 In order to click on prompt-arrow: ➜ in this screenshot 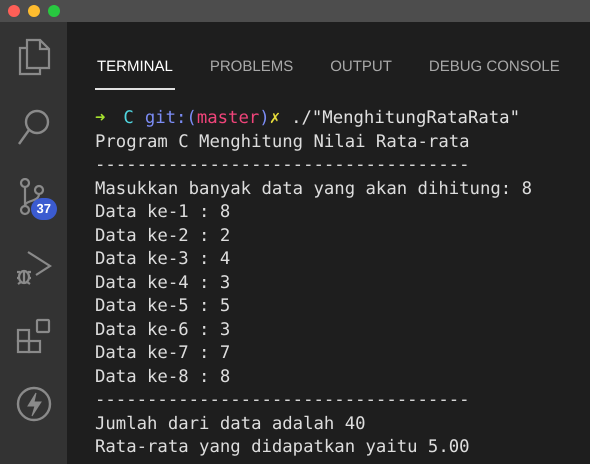, I will do `click(100, 118)`.